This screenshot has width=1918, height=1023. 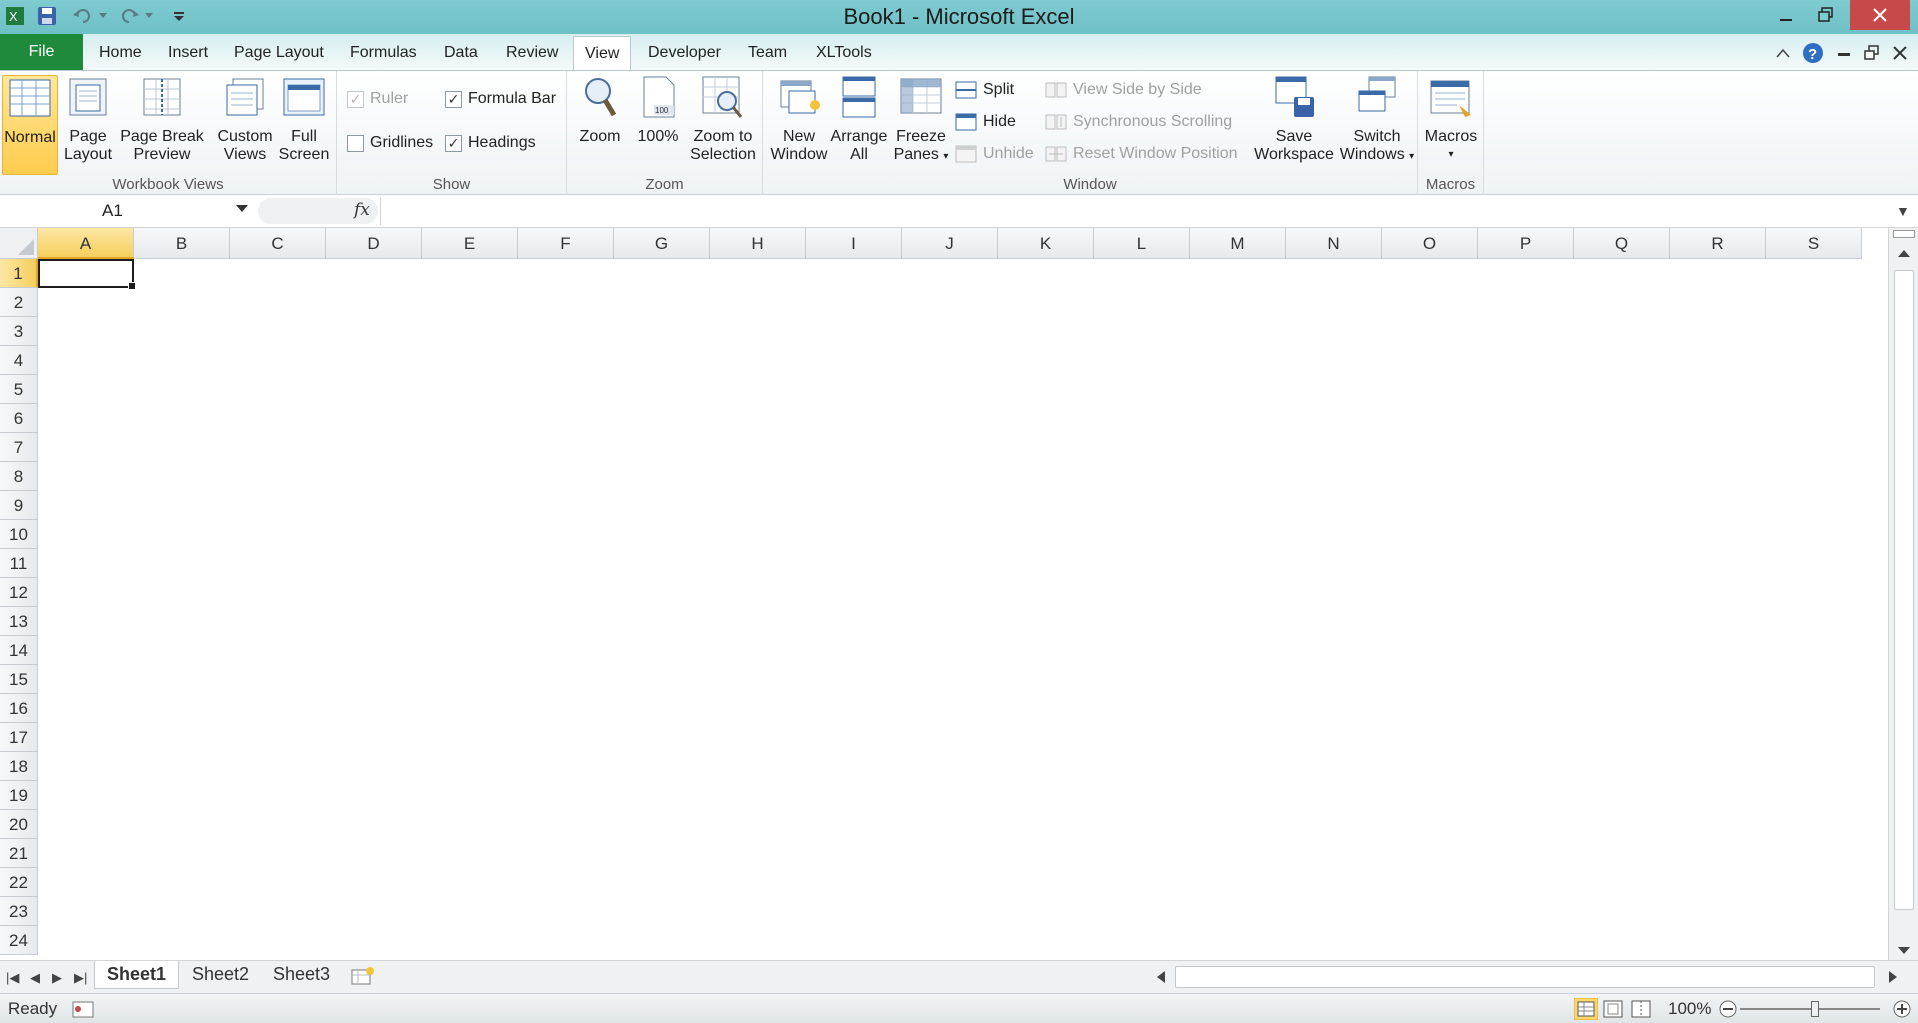 I want to click on column-header-d: D, so click(x=374, y=243).